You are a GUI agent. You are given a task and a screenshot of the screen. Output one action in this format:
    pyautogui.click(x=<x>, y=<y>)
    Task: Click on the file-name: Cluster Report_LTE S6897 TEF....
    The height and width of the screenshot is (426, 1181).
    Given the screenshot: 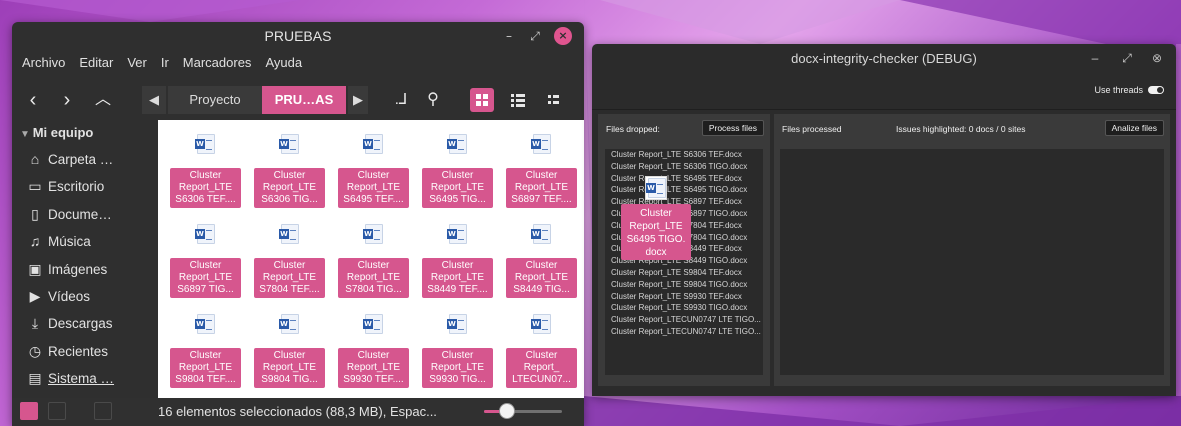 What is the action you would take?
    pyautogui.click(x=541, y=188)
    